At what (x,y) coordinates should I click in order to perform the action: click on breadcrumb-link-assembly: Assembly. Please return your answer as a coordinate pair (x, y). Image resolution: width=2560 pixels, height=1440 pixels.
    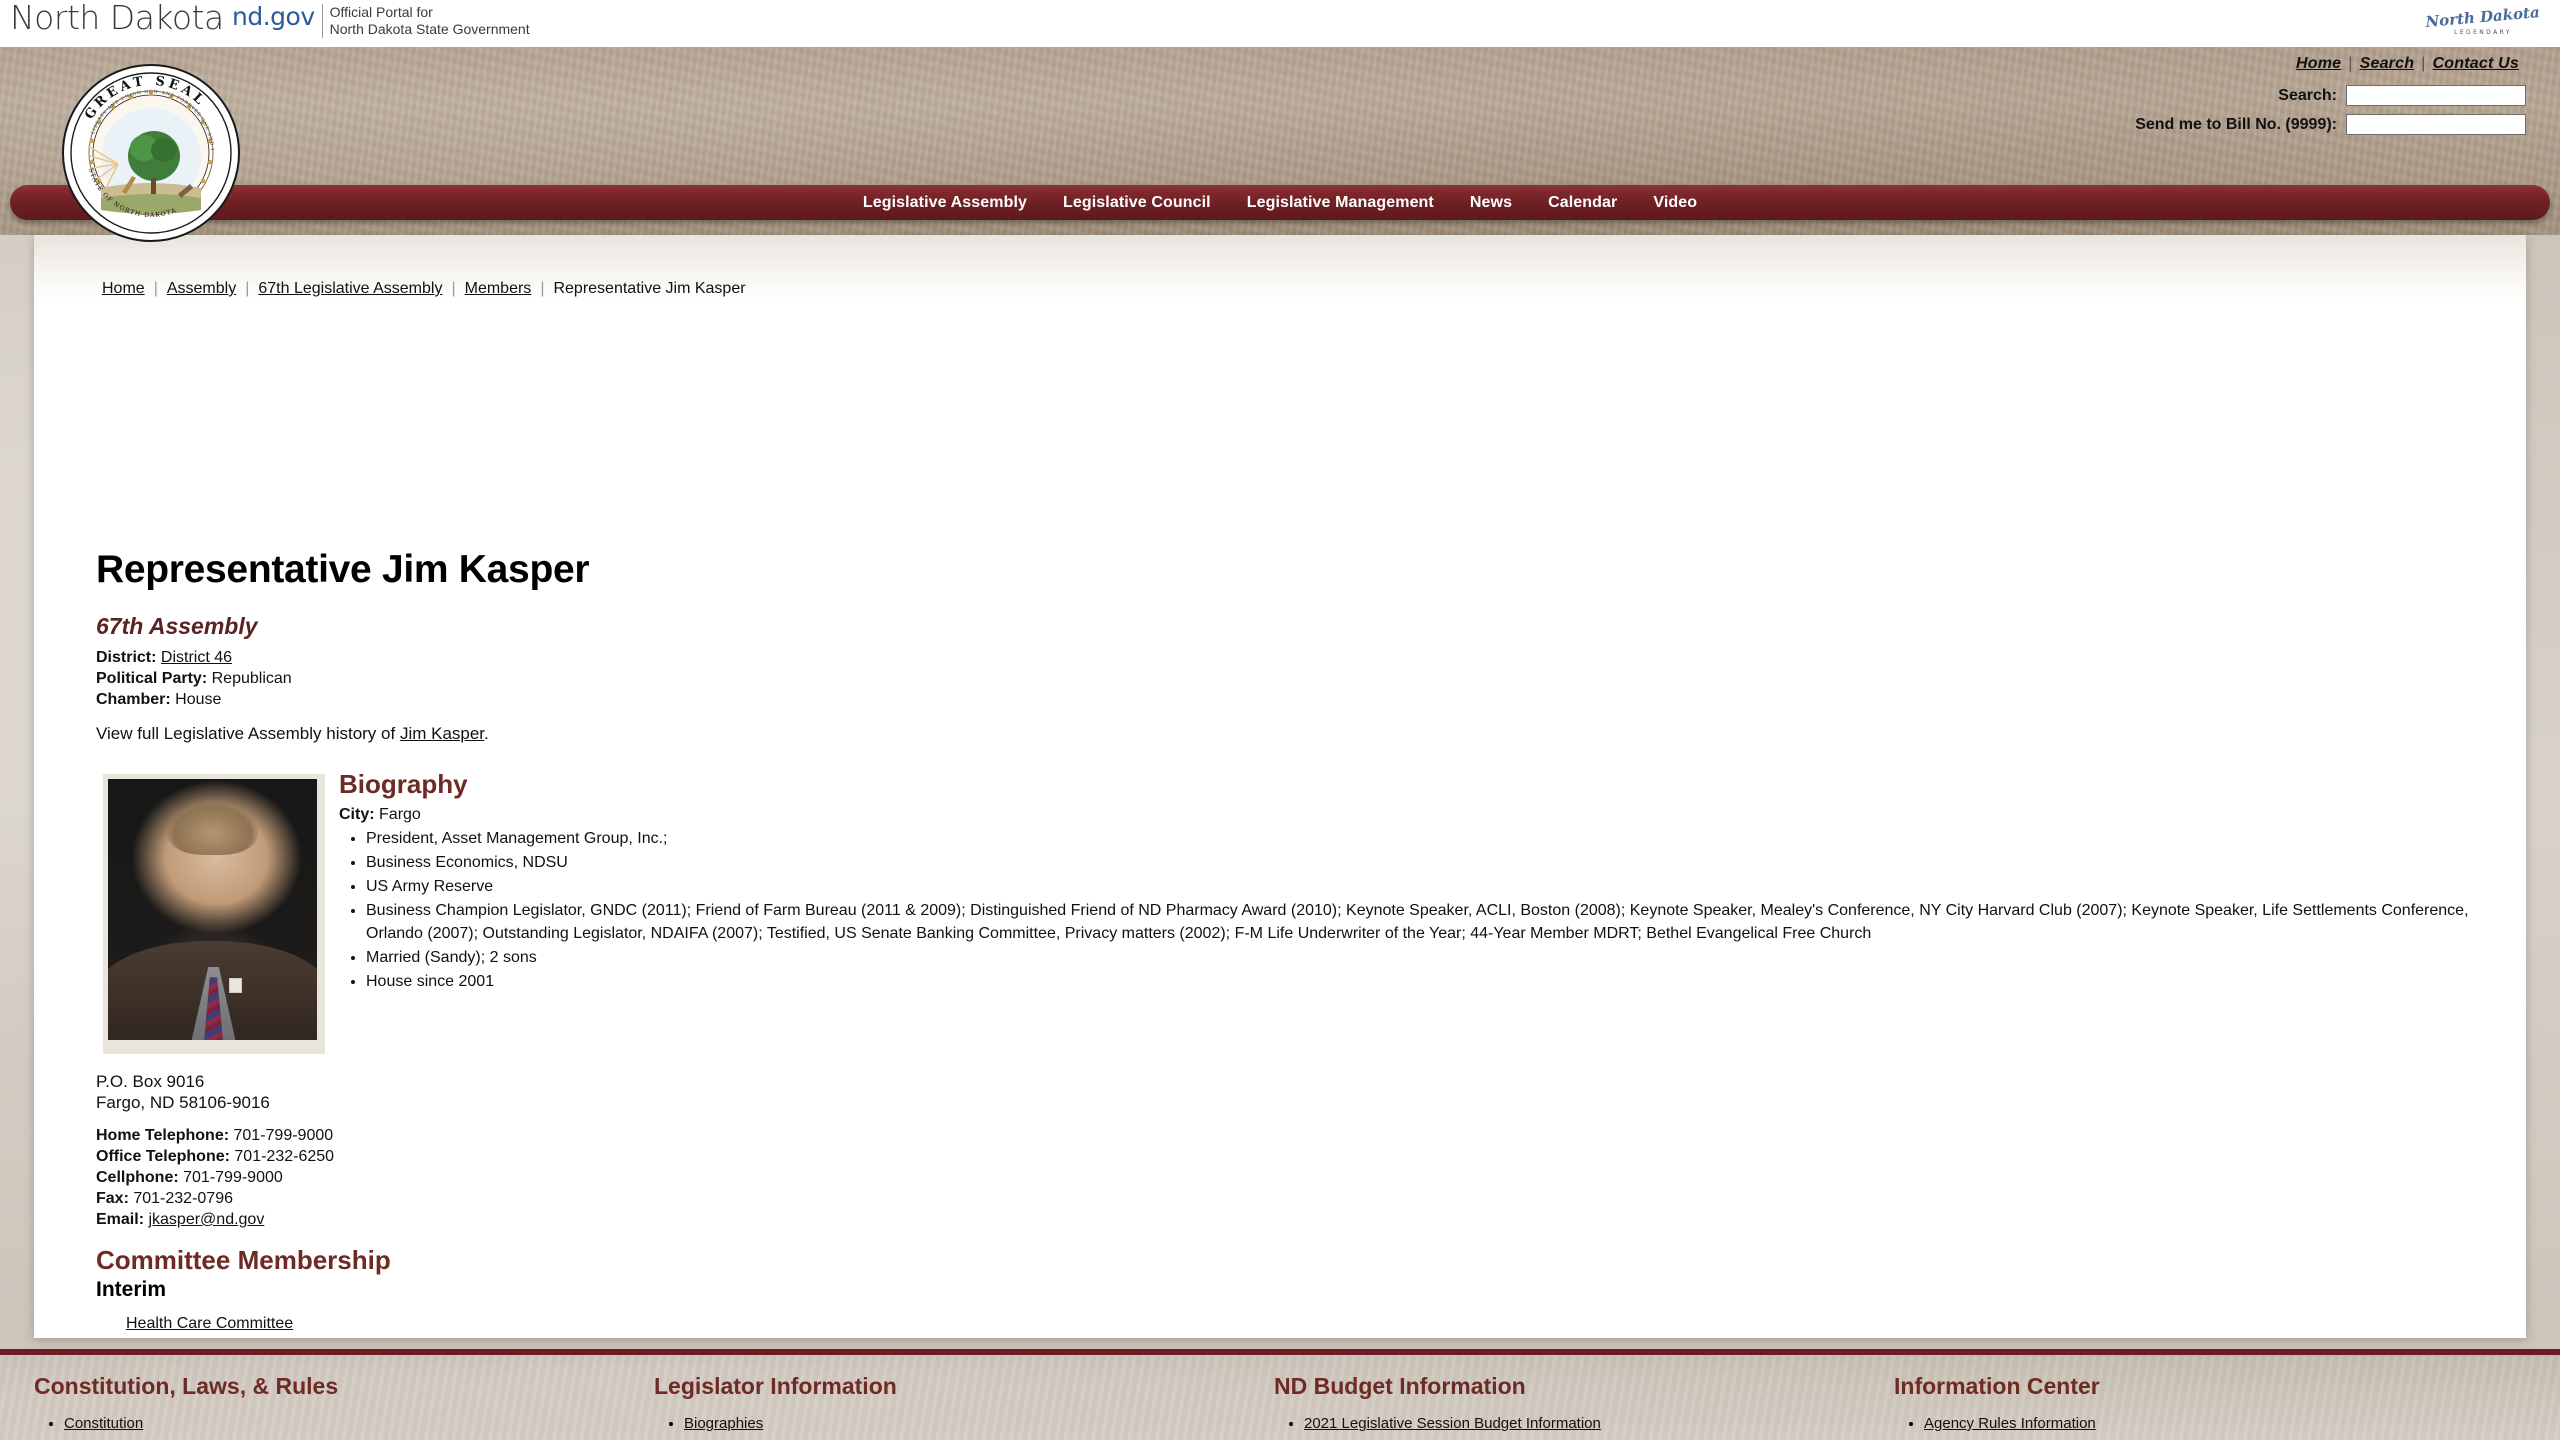
    Looking at the image, I should click on (201, 288).